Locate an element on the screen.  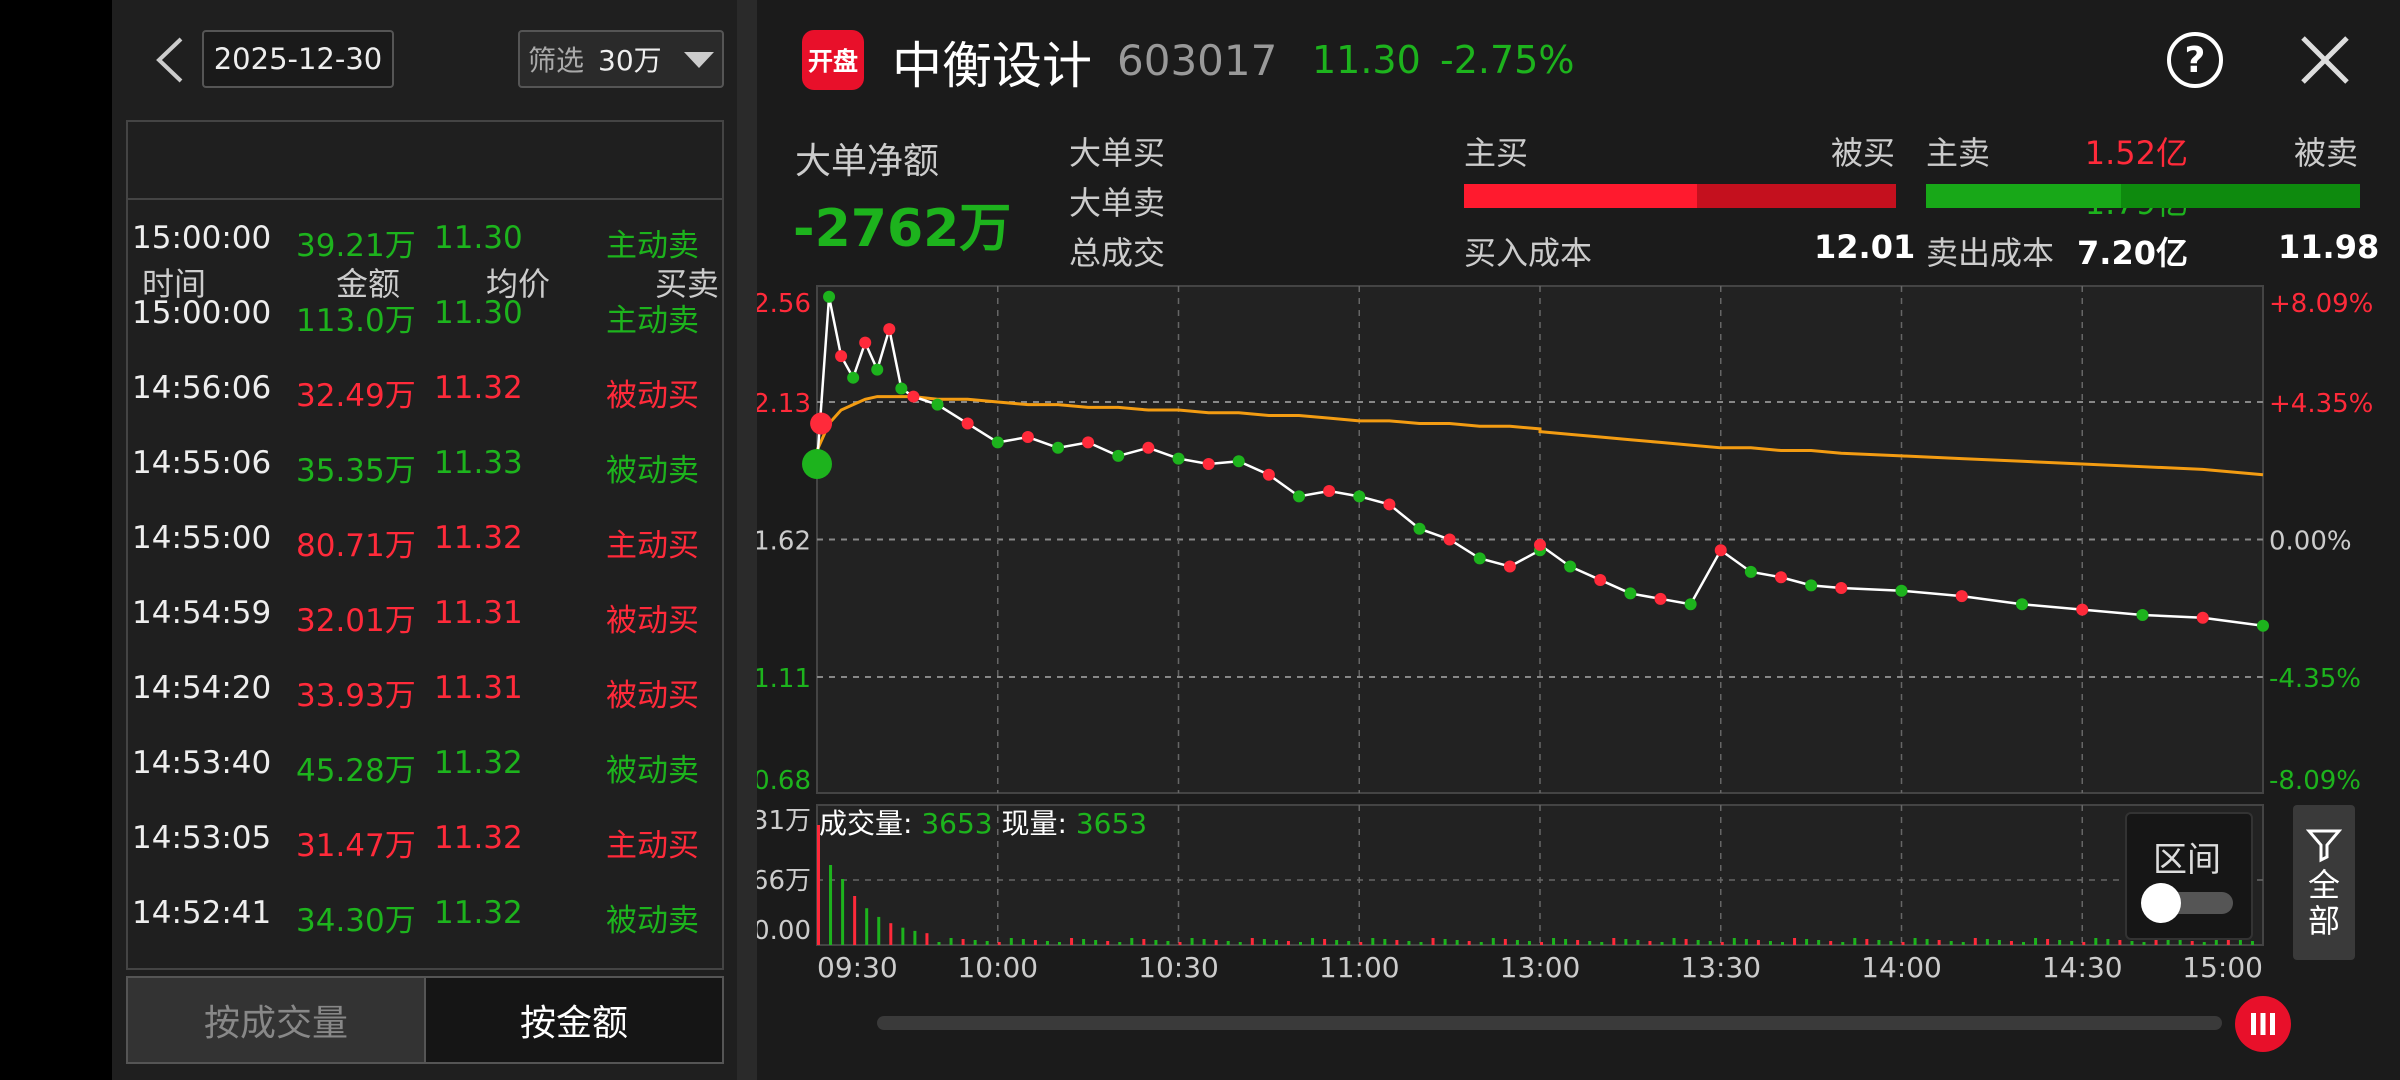
table-row: 15:00:00 113.0万 11.30 主动卖 is located at coordinates (425, 312).